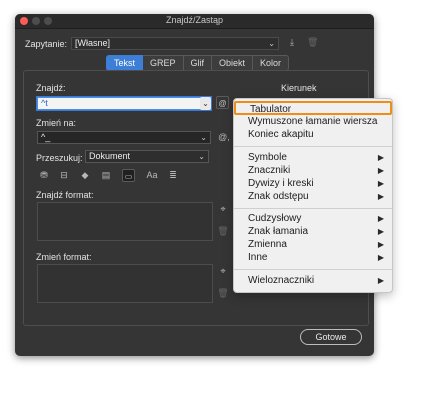 The image size is (435, 400). Describe the element at coordinates (124, 103) in the screenshot. I see `find-input: ^t` at that location.